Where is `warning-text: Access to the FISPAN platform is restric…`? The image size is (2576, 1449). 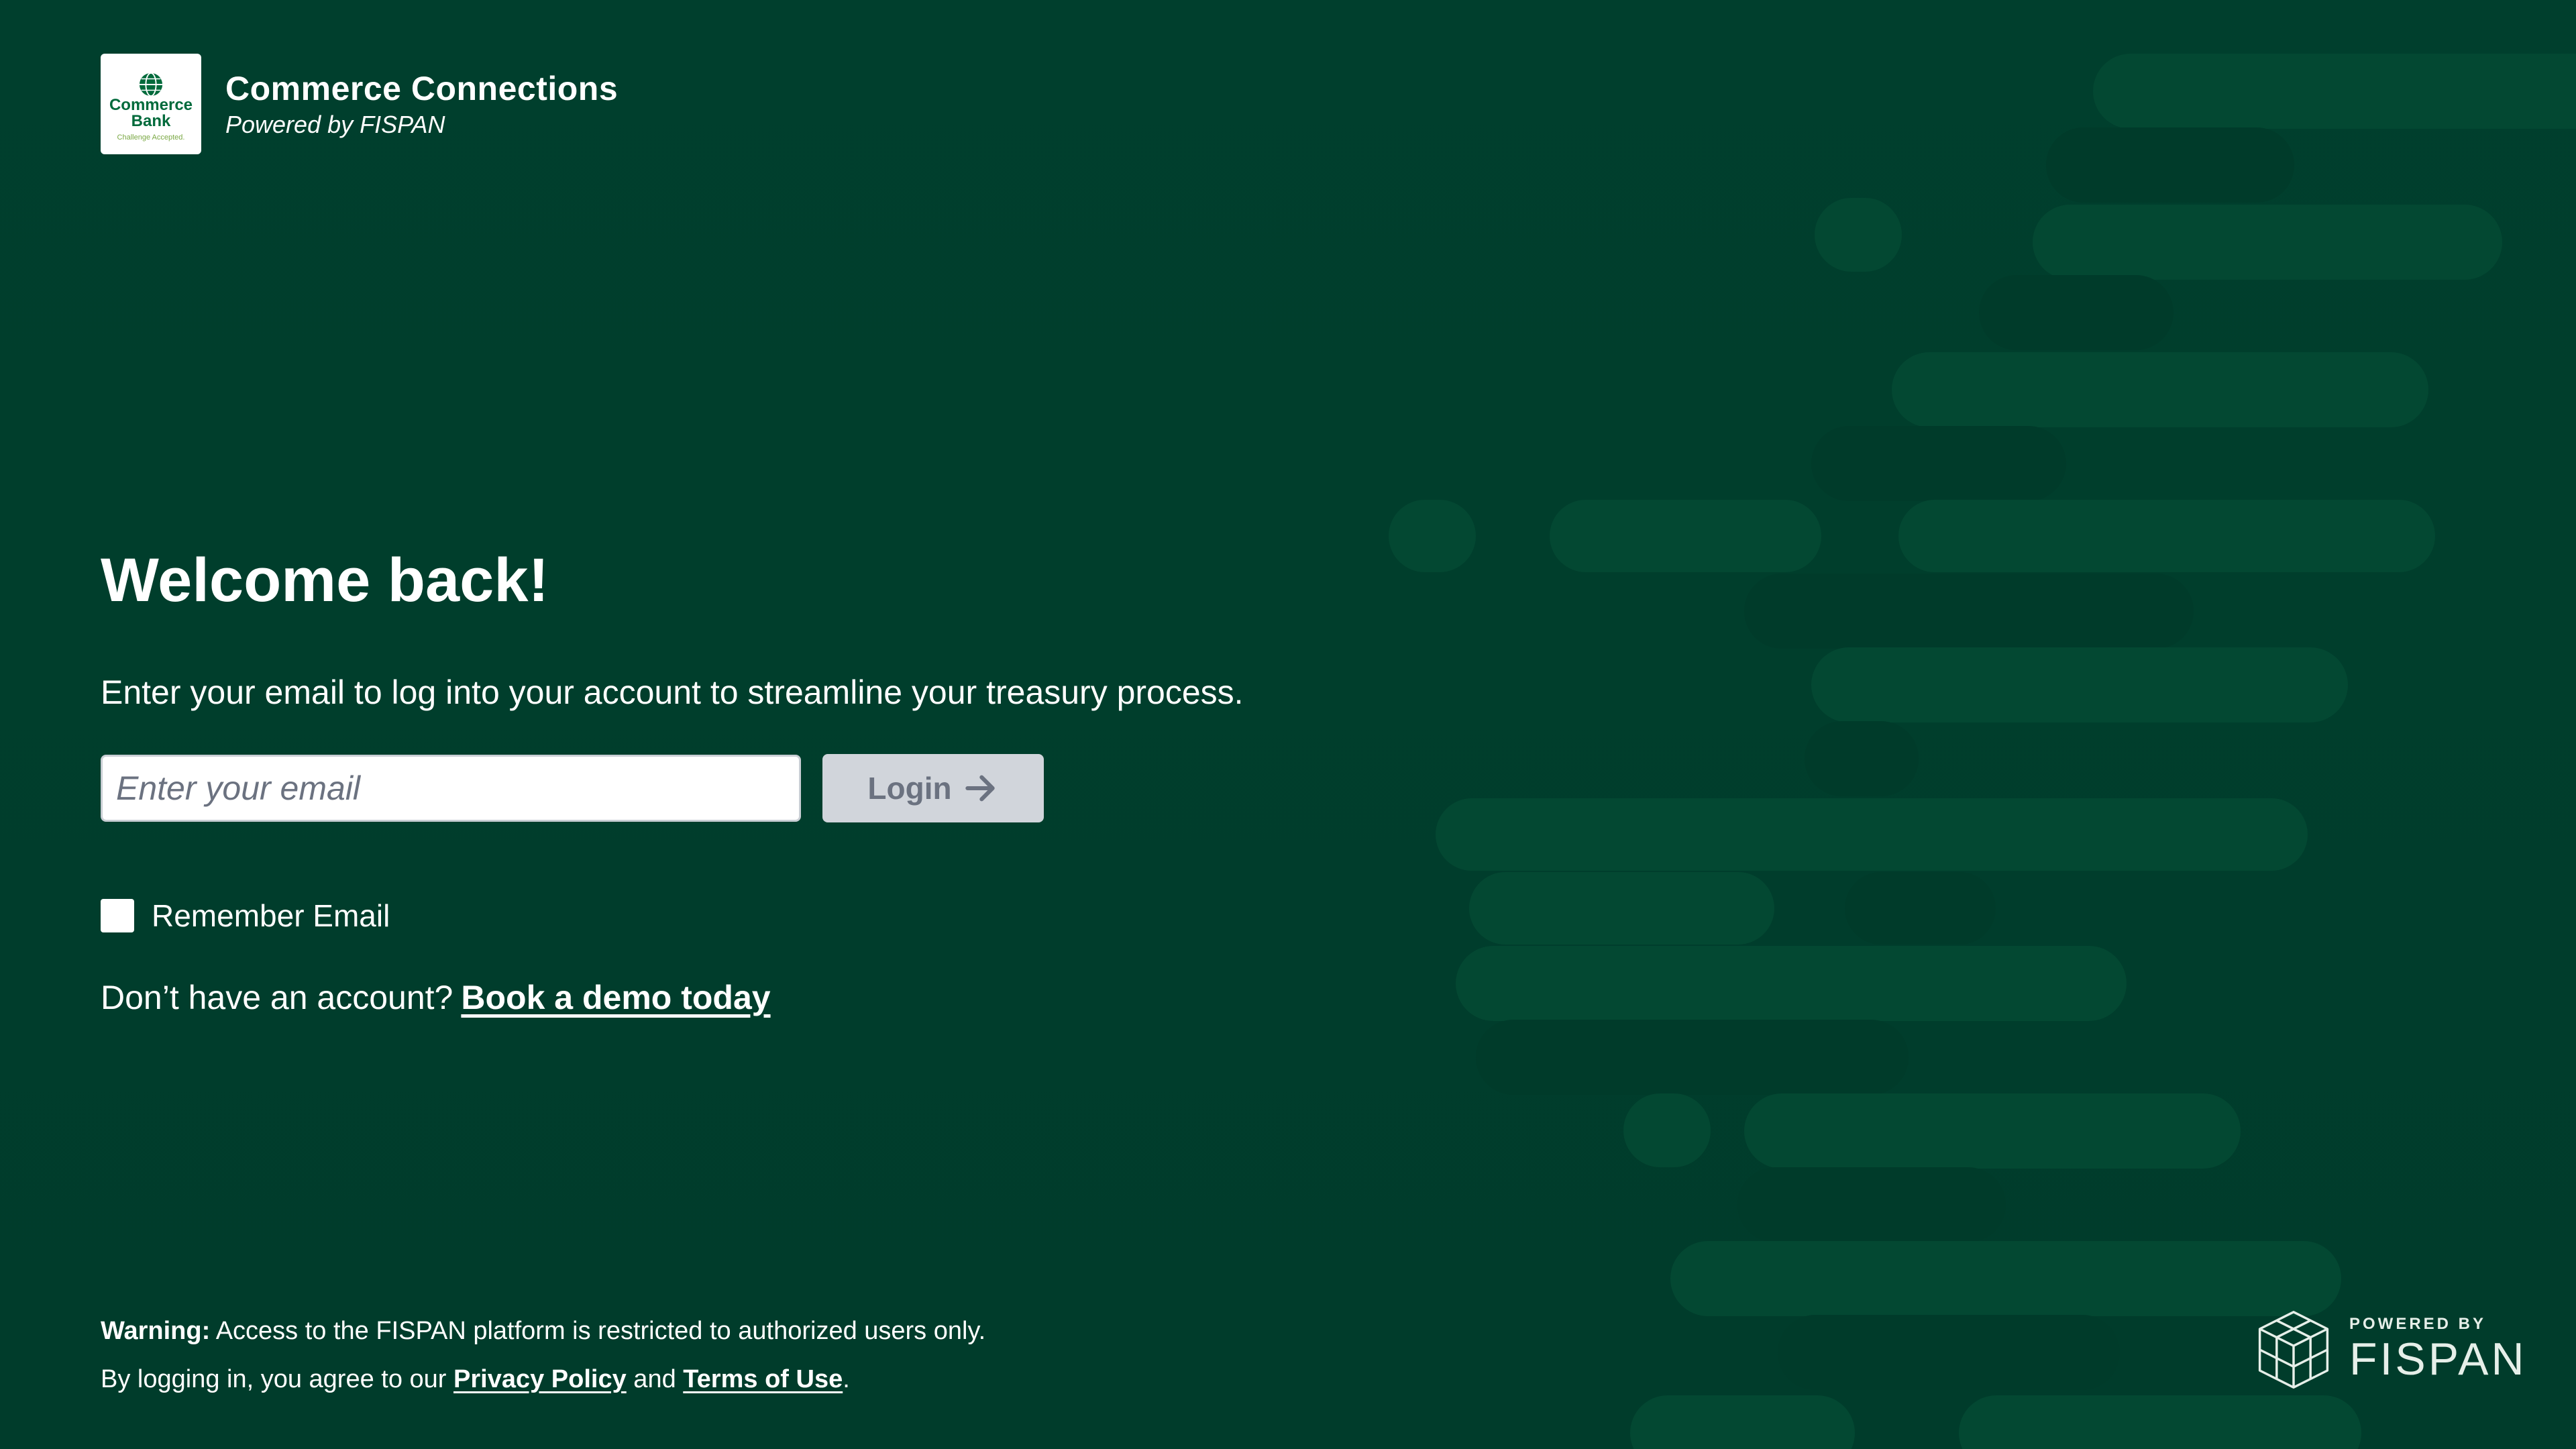 warning-text: Access to the FISPAN platform is restric… is located at coordinates (598, 1331).